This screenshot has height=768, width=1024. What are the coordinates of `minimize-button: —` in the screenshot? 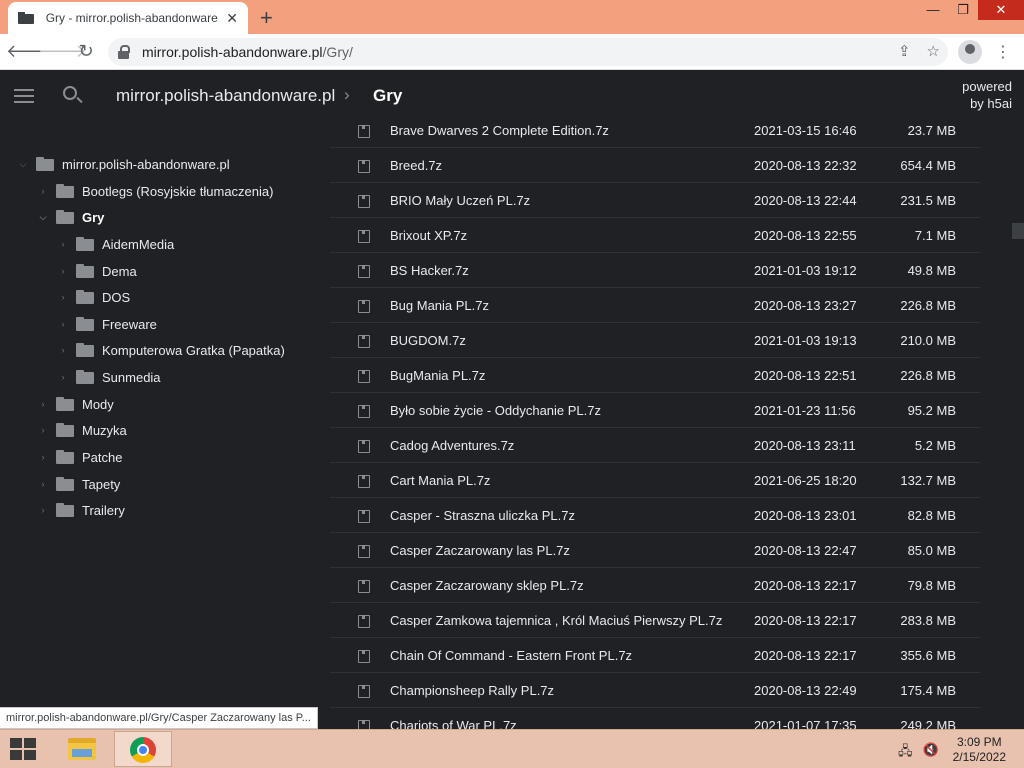 It's located at (933, 10).